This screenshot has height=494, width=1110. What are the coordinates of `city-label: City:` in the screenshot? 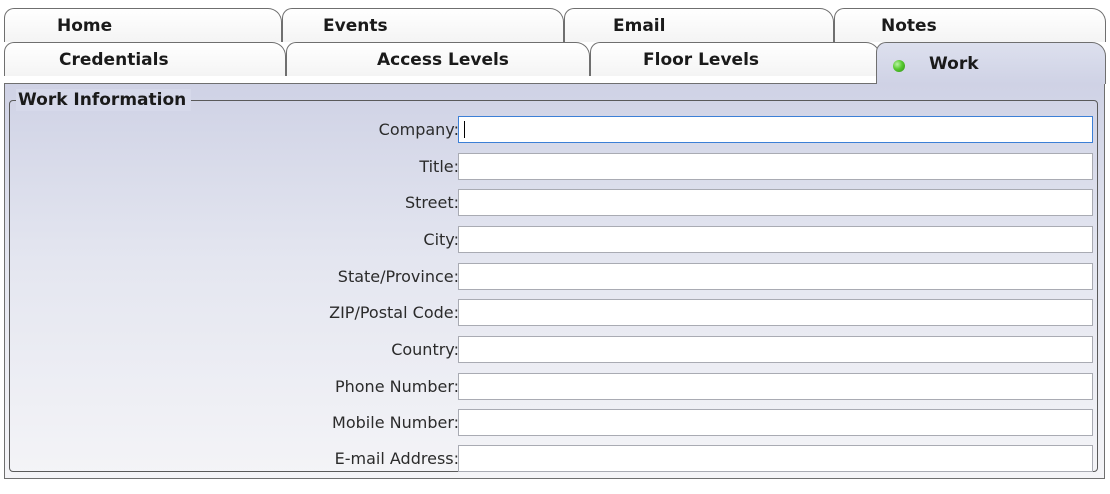 It's located at (441, 239).